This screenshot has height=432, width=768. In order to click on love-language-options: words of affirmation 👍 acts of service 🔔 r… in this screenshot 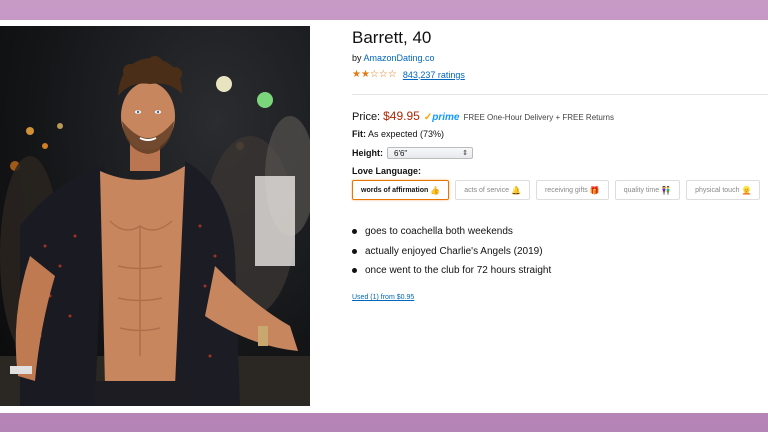, I will do `click(556, 190)`.